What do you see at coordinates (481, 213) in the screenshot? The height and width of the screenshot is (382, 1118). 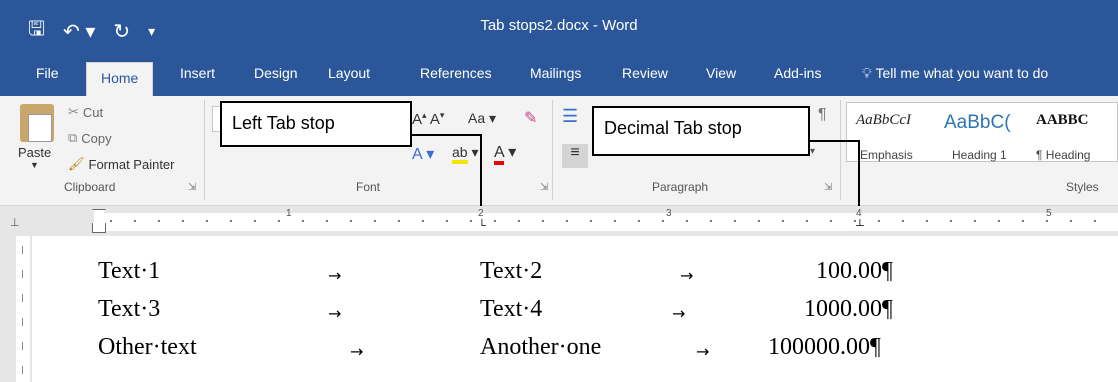 I see `ruler-number: 2` at bounding box center [481, 213].